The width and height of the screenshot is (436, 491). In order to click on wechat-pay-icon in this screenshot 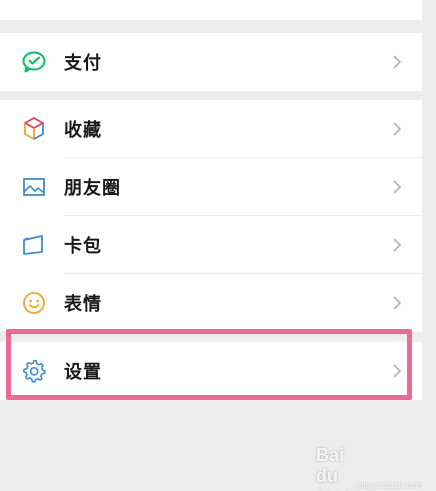, I will do `click(34, 62)`.